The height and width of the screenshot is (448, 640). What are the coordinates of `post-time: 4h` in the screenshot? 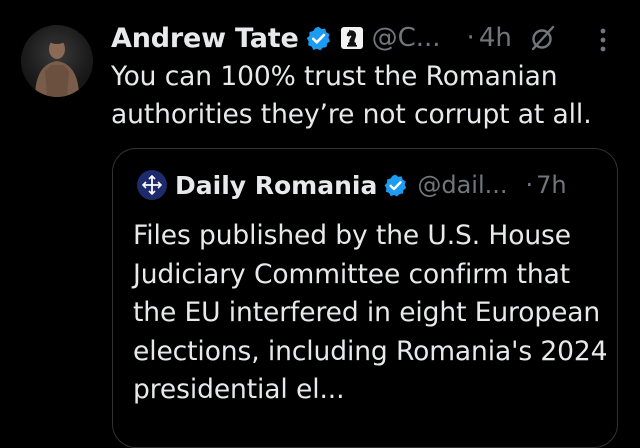 It's located at (495, 38).